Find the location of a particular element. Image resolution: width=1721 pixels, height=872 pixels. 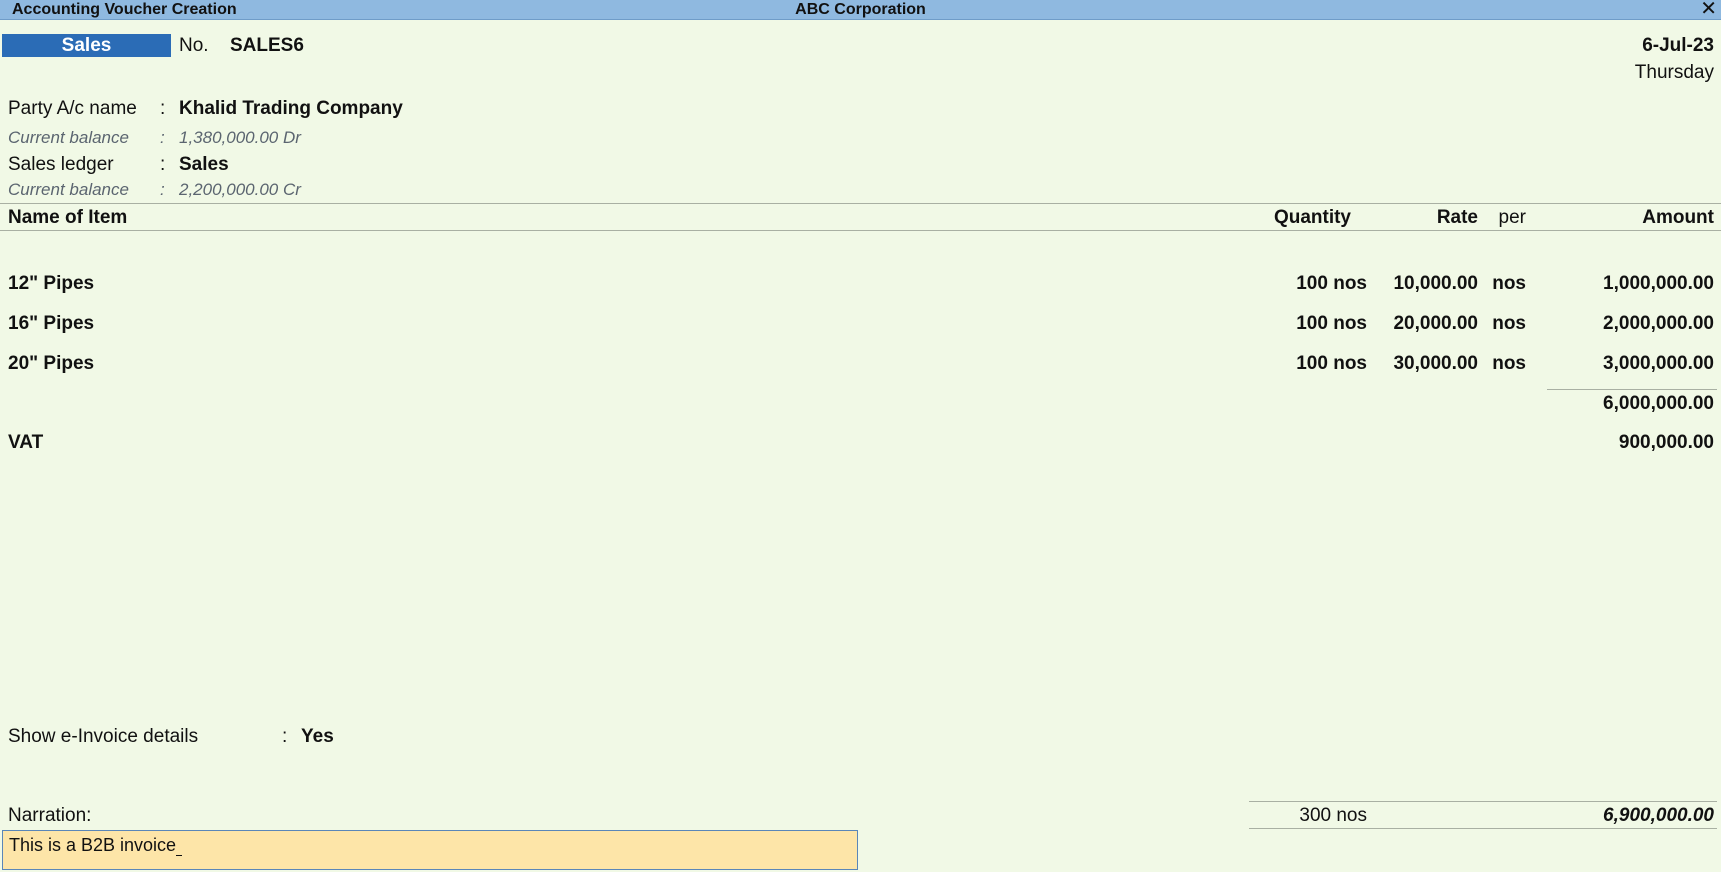

party-balance-value: 1,380,000.00 Dr is located at coordinates (240, 137).